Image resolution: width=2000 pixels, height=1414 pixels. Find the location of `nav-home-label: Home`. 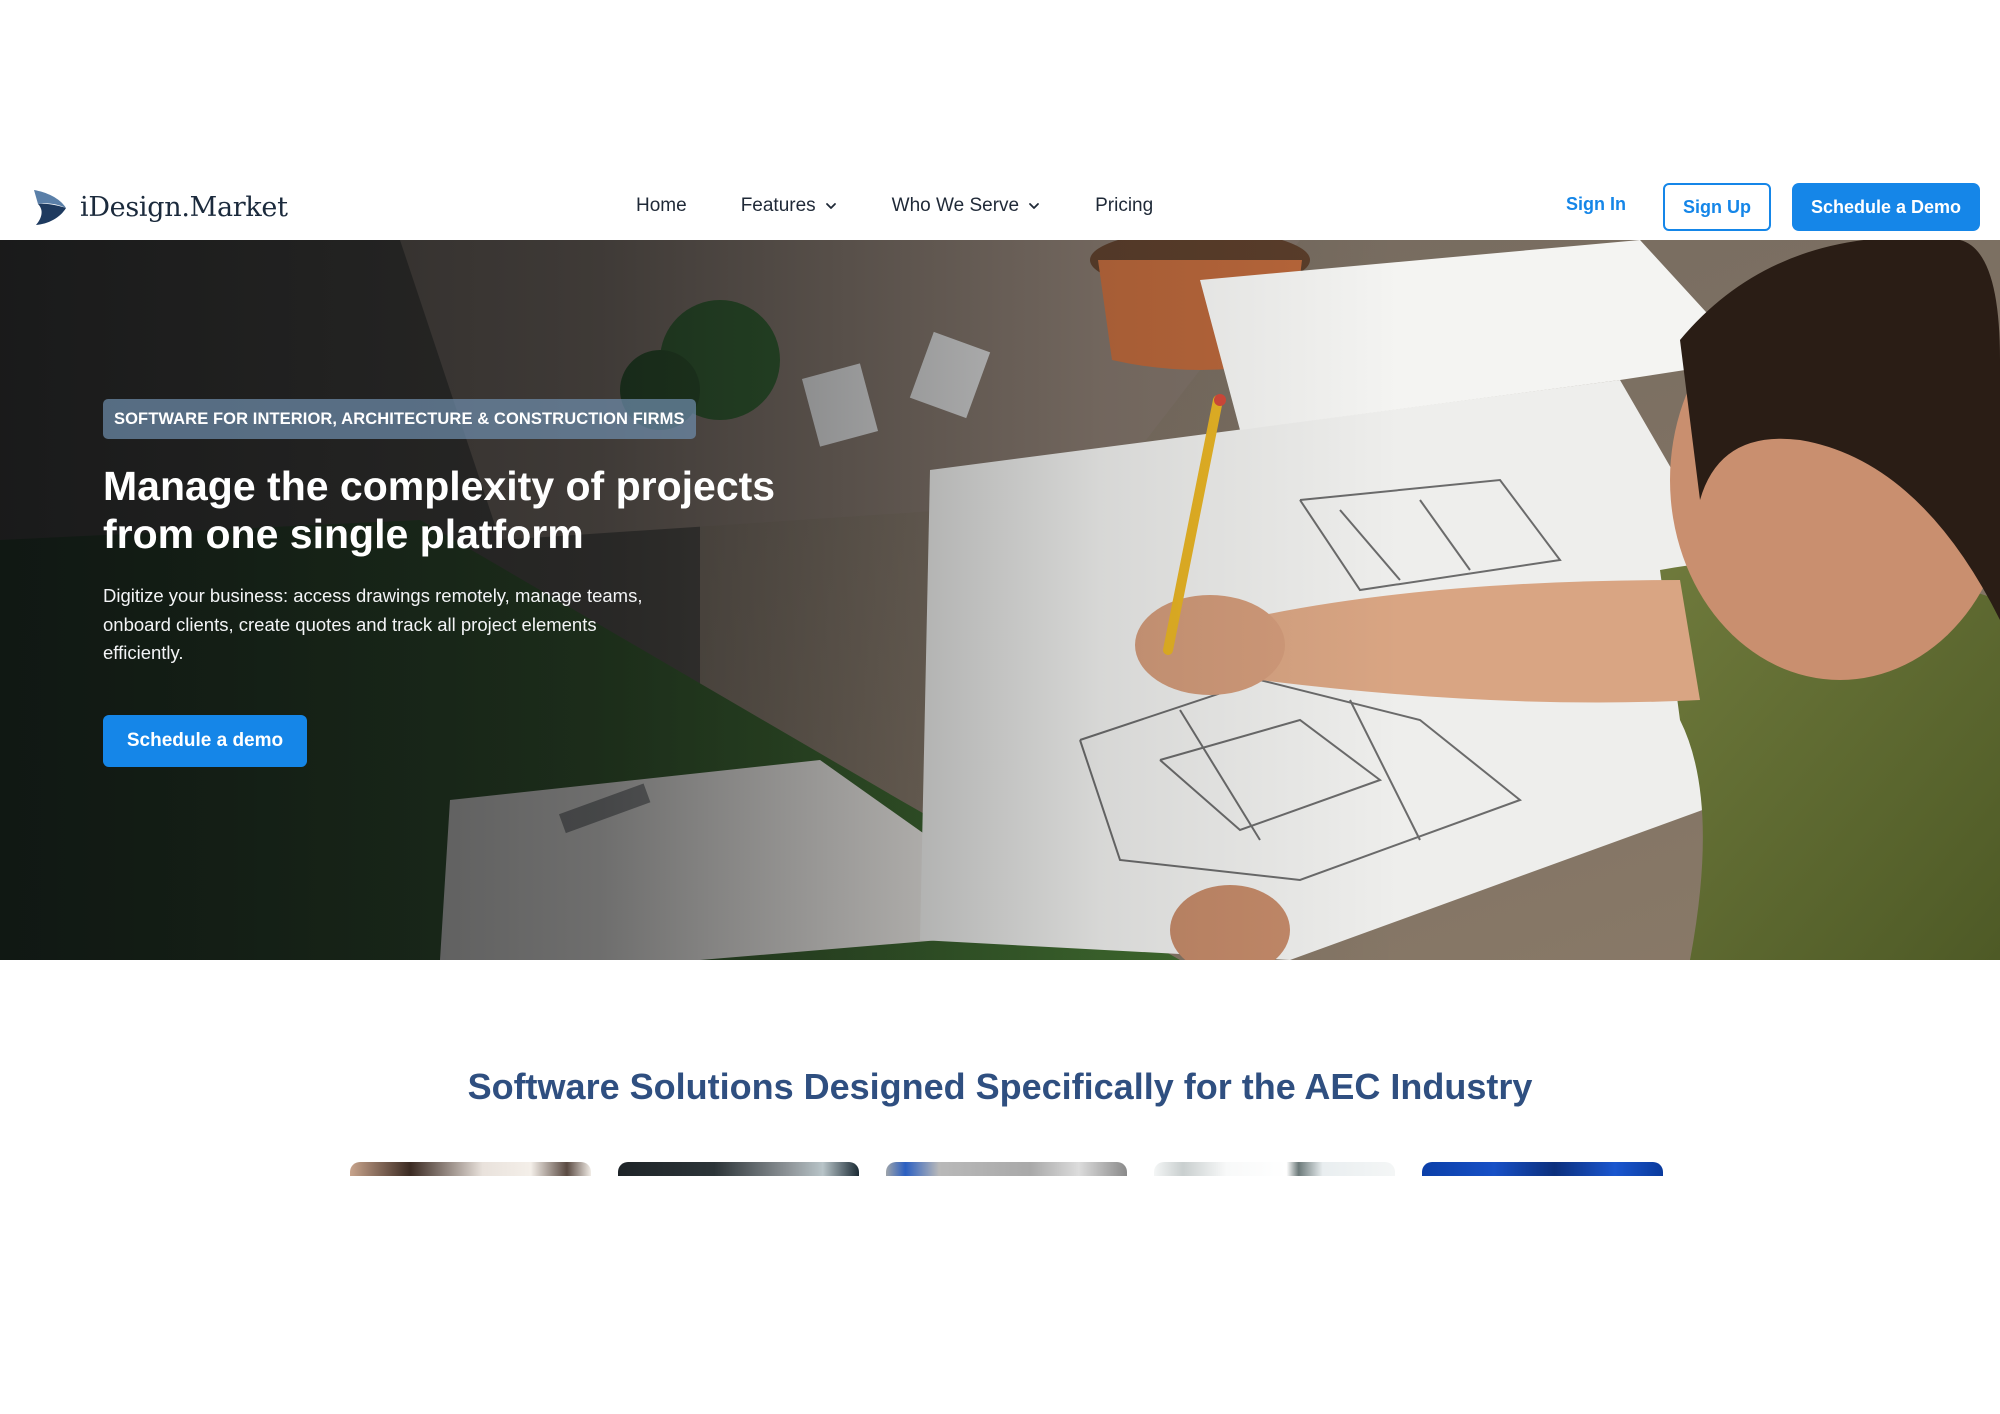

nav-home-label: Home is located at coordinates (661, 205).